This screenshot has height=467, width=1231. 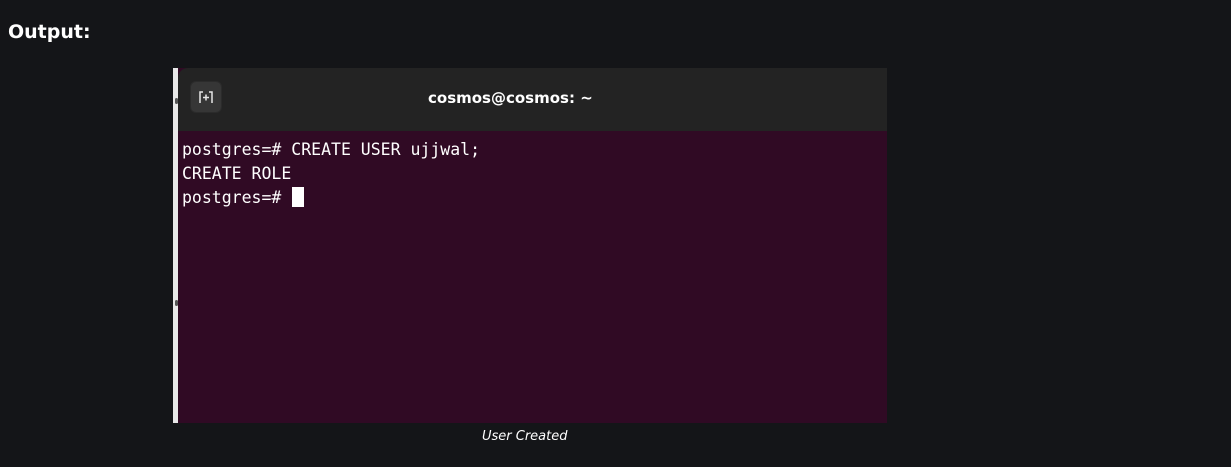 I want to click on window-title: cosmos@cosmos: ~, so click(x=510, y=98).